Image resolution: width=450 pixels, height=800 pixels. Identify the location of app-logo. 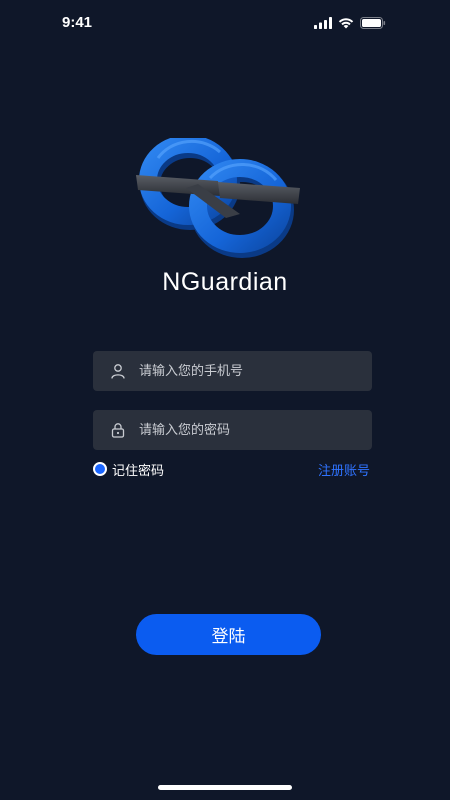
(218, 197).